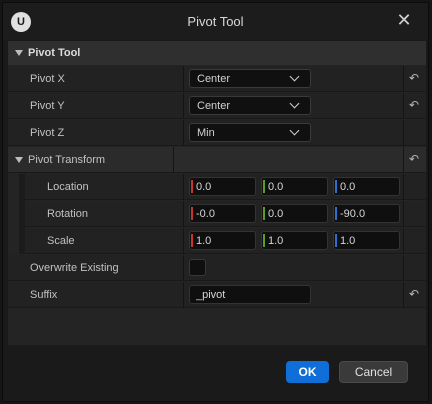 Image resolution: width=432 pixels, height=404 pixels. I want to click on suffix-field, so click(250, 294).